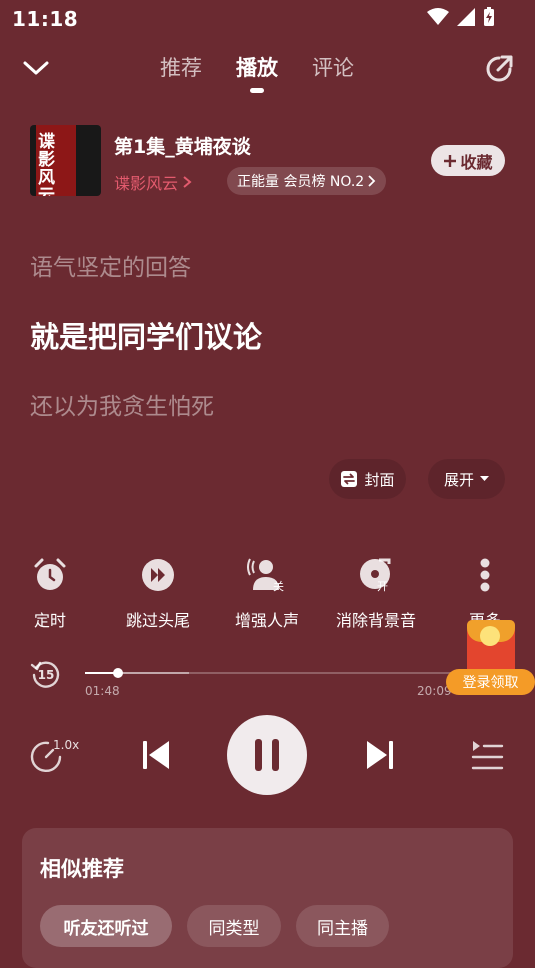 This screenshot has height=968, width=535. I want to click on cover-toggle-button: 封面, so click(367, 479).